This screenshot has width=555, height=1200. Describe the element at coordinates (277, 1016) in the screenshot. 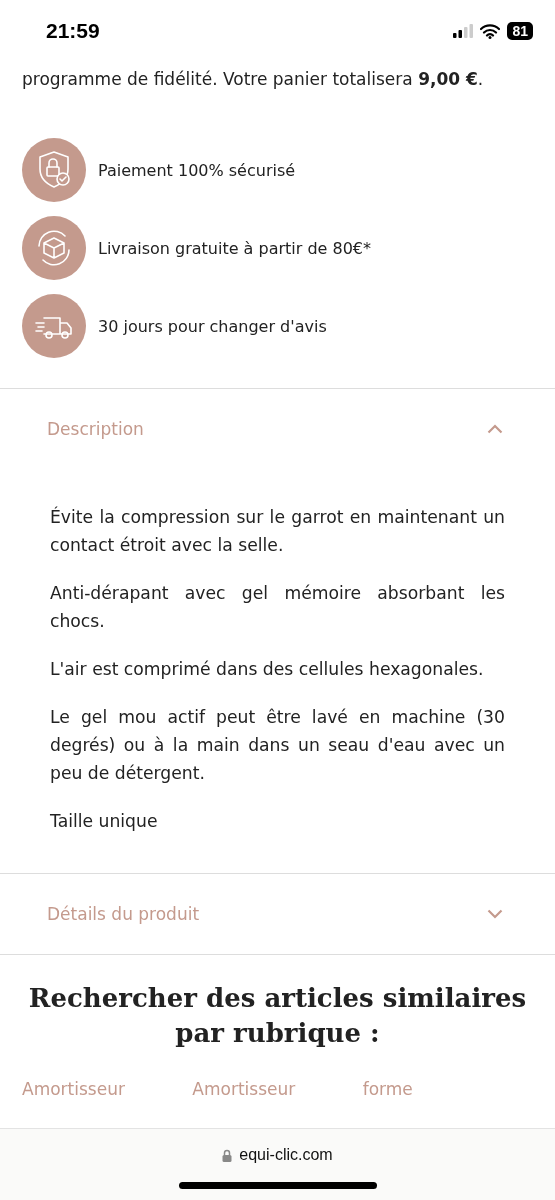

I see `section-heading: Rechercher des articles similaires par rubrique :` at that location.